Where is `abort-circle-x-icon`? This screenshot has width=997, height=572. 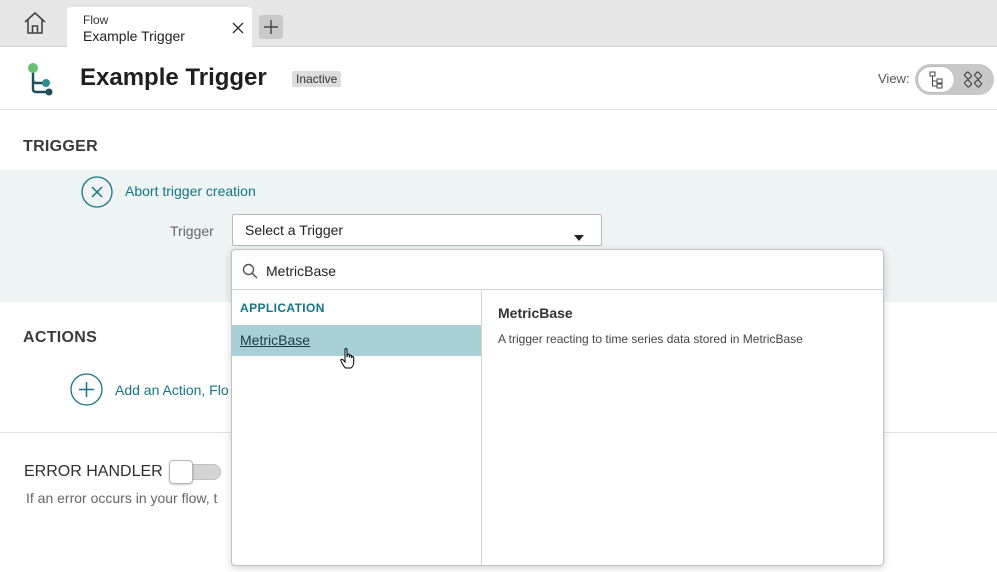 abort-circle-x-icon is located at coordinates (97, 192).